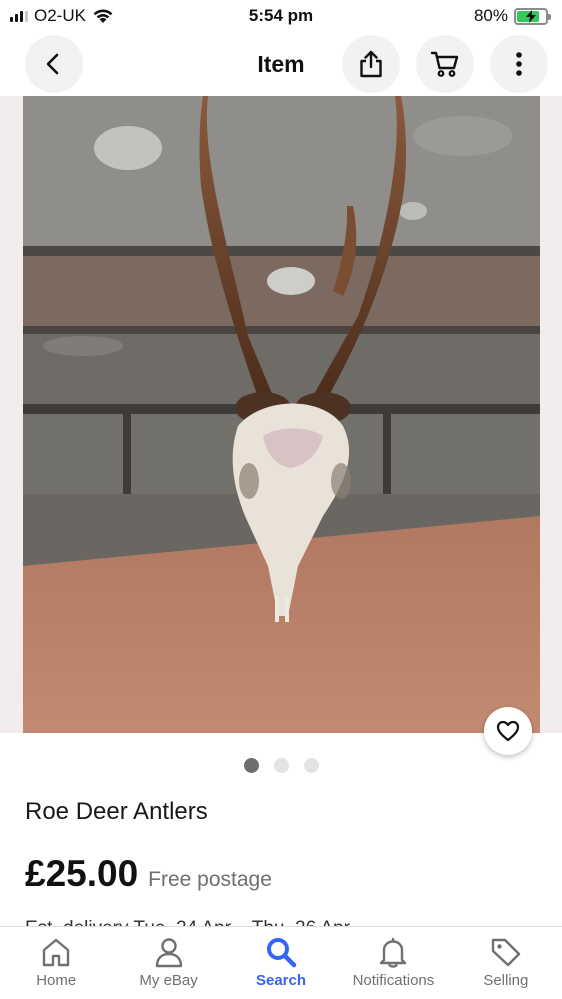 This screenshot has height=999, width=562. What do you see at coordinates (187, 922) in the screenshot?
I see `delivery-estimate: Est. delivery Tue, 24 Apr – Thu, 26 Apr` at bounding box center [187, 922].